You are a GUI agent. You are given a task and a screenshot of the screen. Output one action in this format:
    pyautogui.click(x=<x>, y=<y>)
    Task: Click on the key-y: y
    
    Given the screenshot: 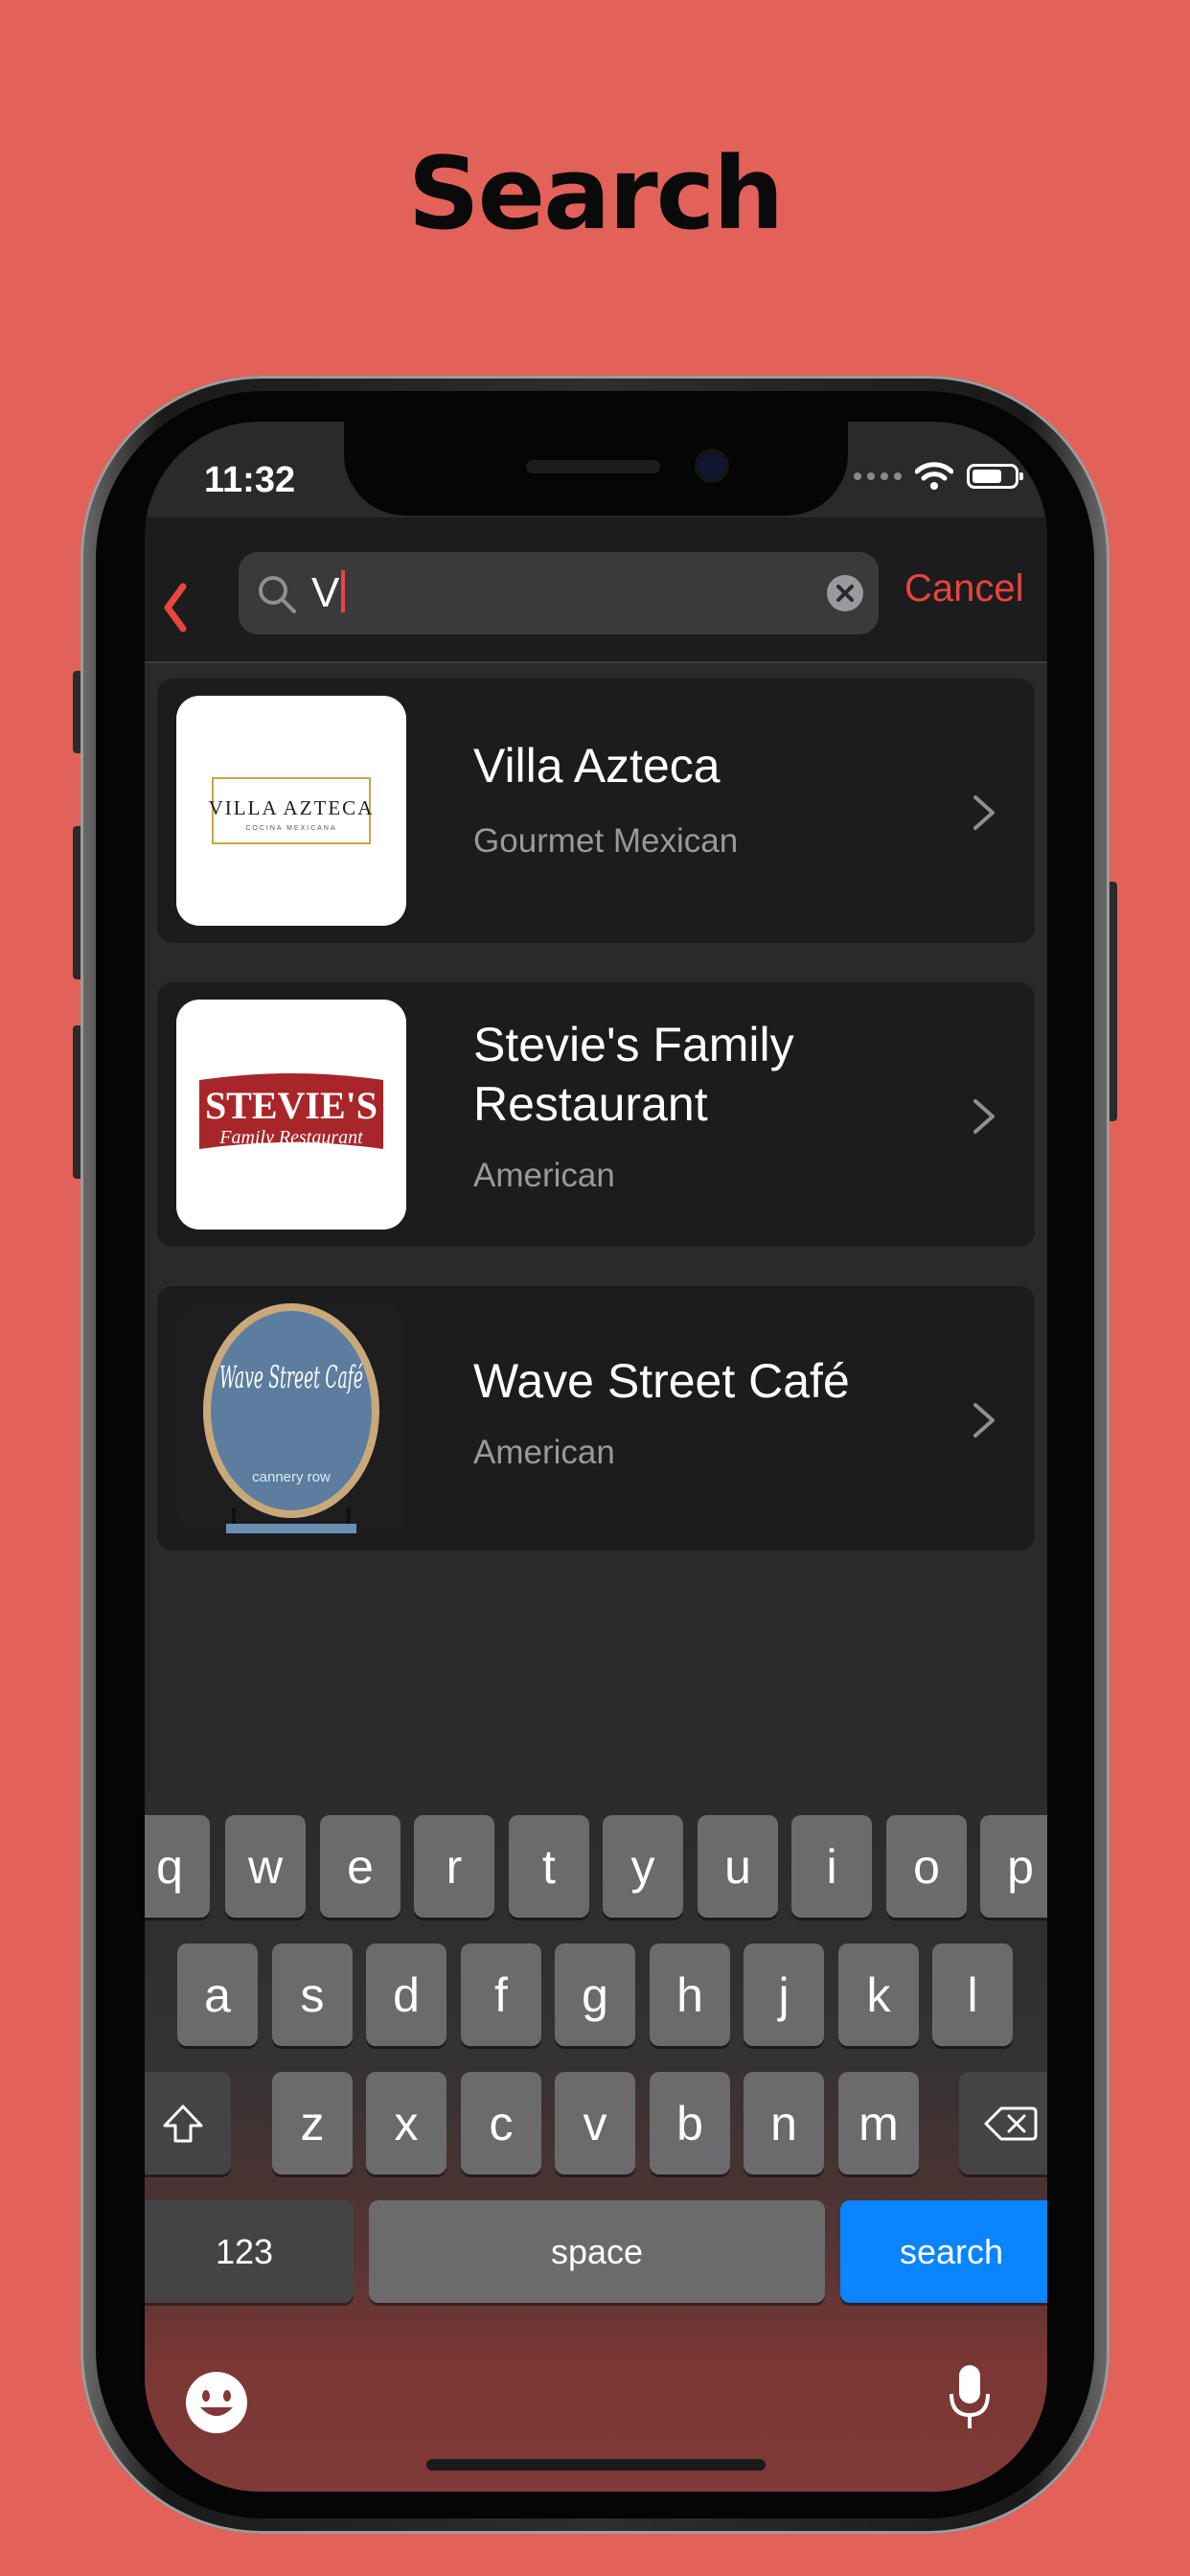 What is the action you would take?
    pyautogui.click(x=643, y=1866)
    